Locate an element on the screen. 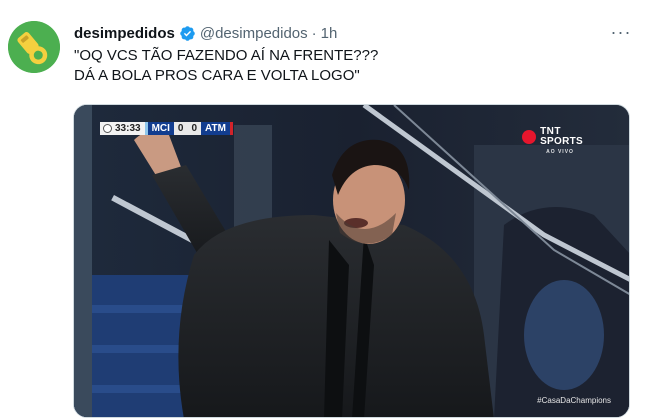 The height and width of the screenshot is (418, 653). tnt-sports-logo-icon is located at coordinates (529, 137).